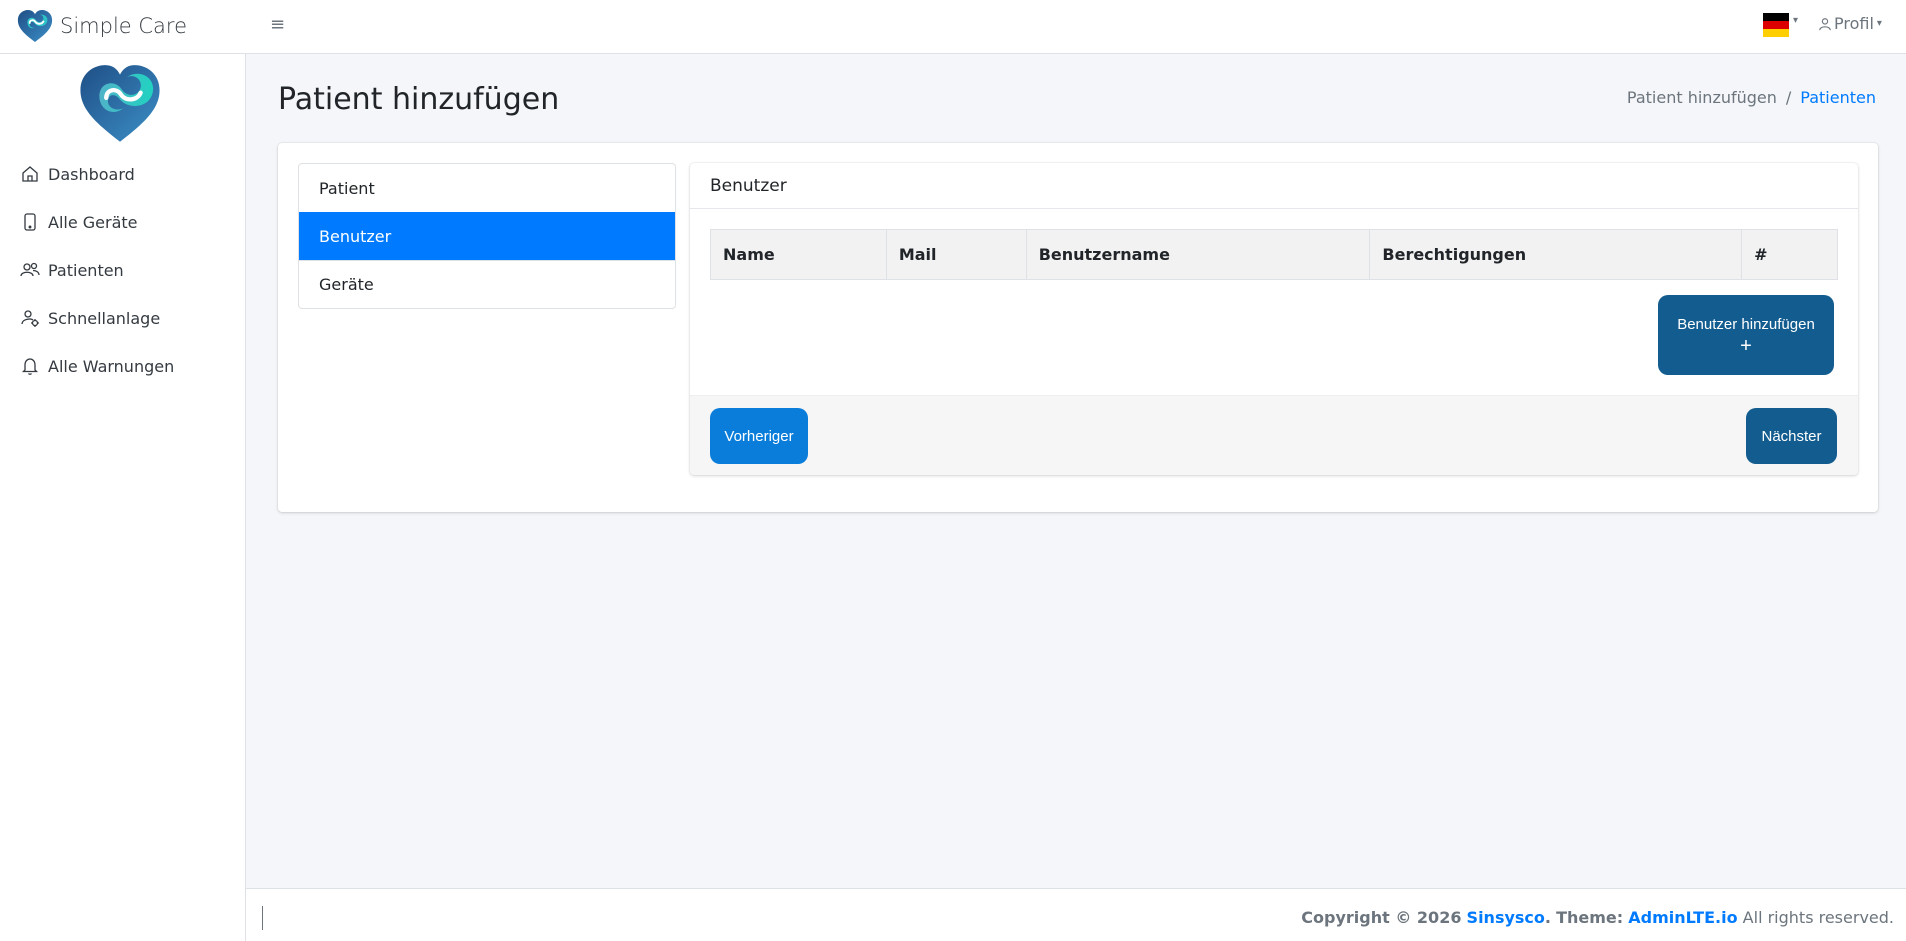  I want to click on sidebar-item-schnellanlage: Schnellanlage, so click(123, 318).